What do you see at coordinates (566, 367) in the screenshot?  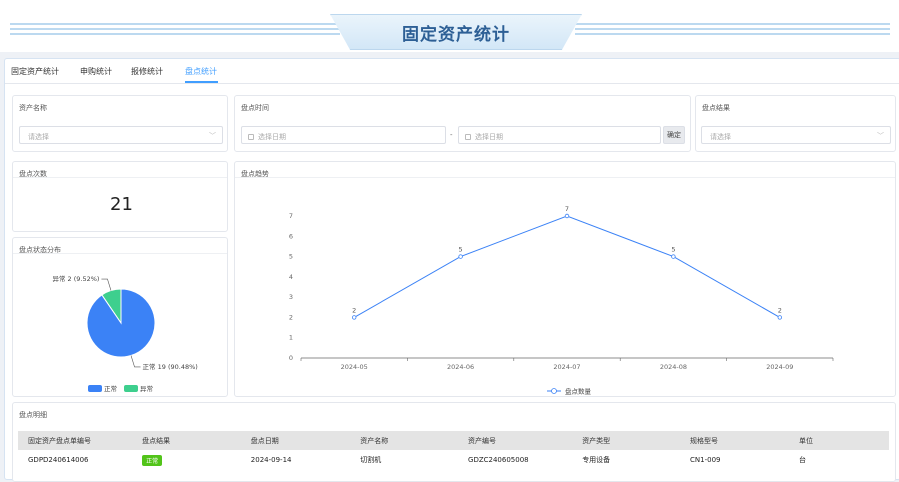 I see `x-tick-label: 2024-07` at bounding box center [566, 367].